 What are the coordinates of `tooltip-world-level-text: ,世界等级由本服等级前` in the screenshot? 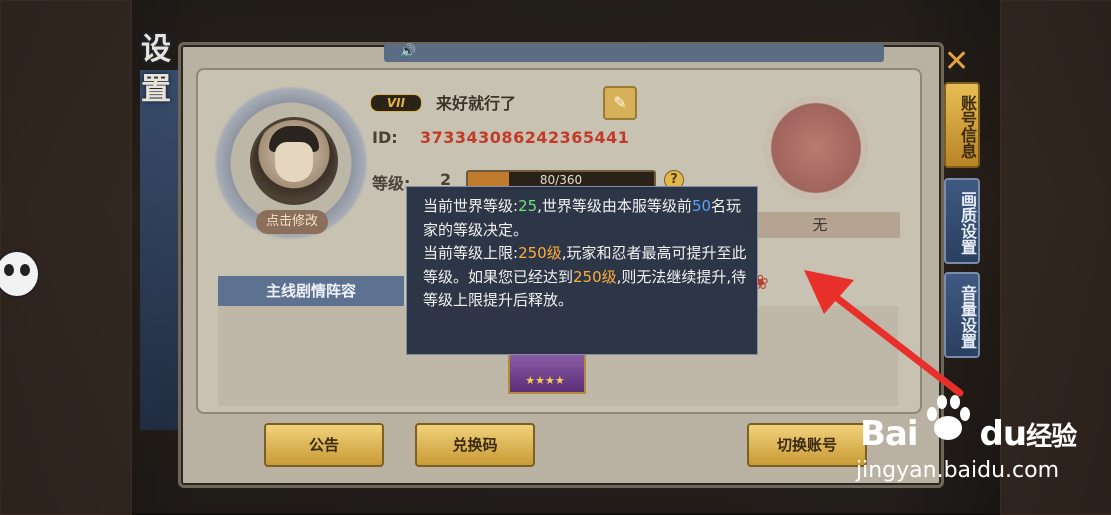 It's located at (614, 206).